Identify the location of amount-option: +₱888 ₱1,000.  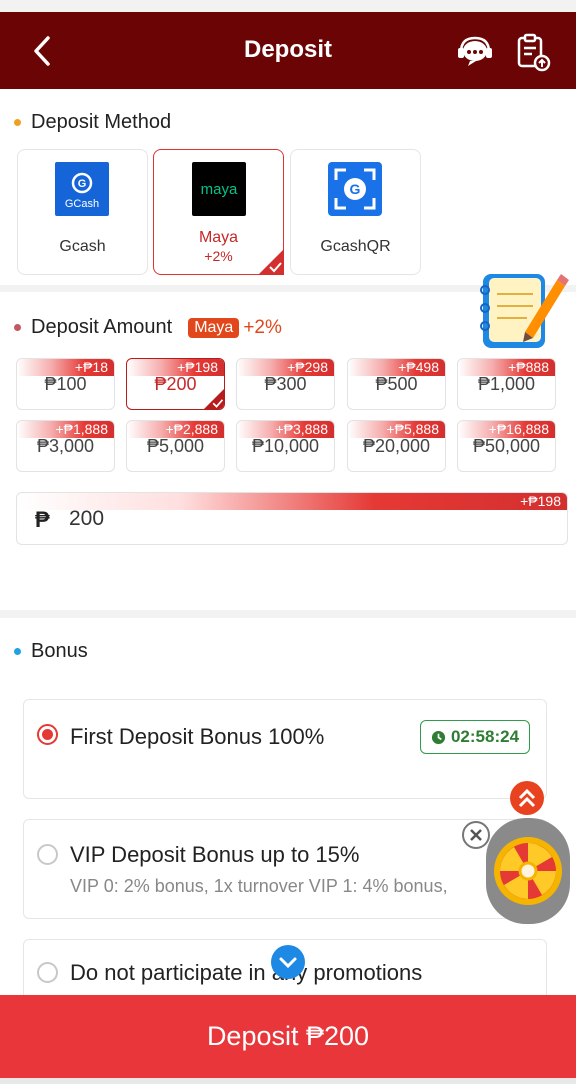
(506, 384).